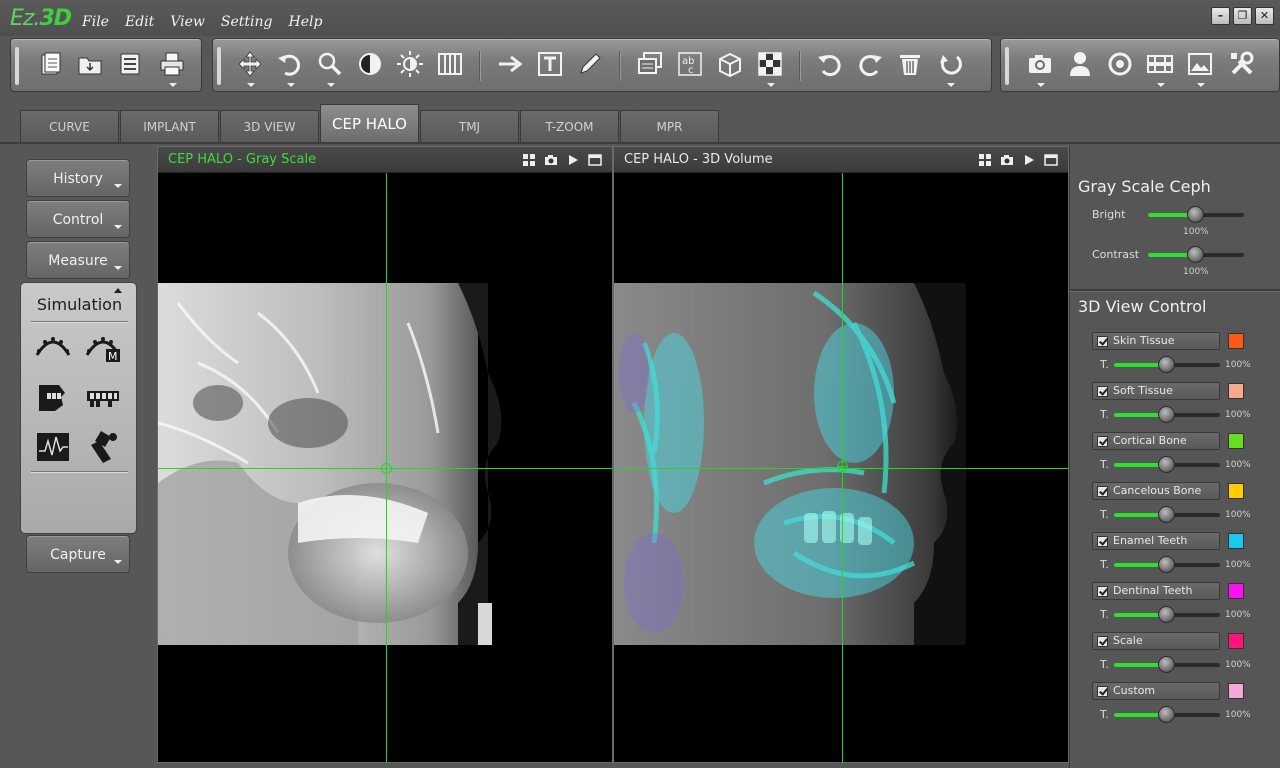 The width and height of the screenshot is (1280, 768). What do you see at coordinates (53, 347) in the screenshot?
I see `arch-icon` at bounding box center [53, 347].